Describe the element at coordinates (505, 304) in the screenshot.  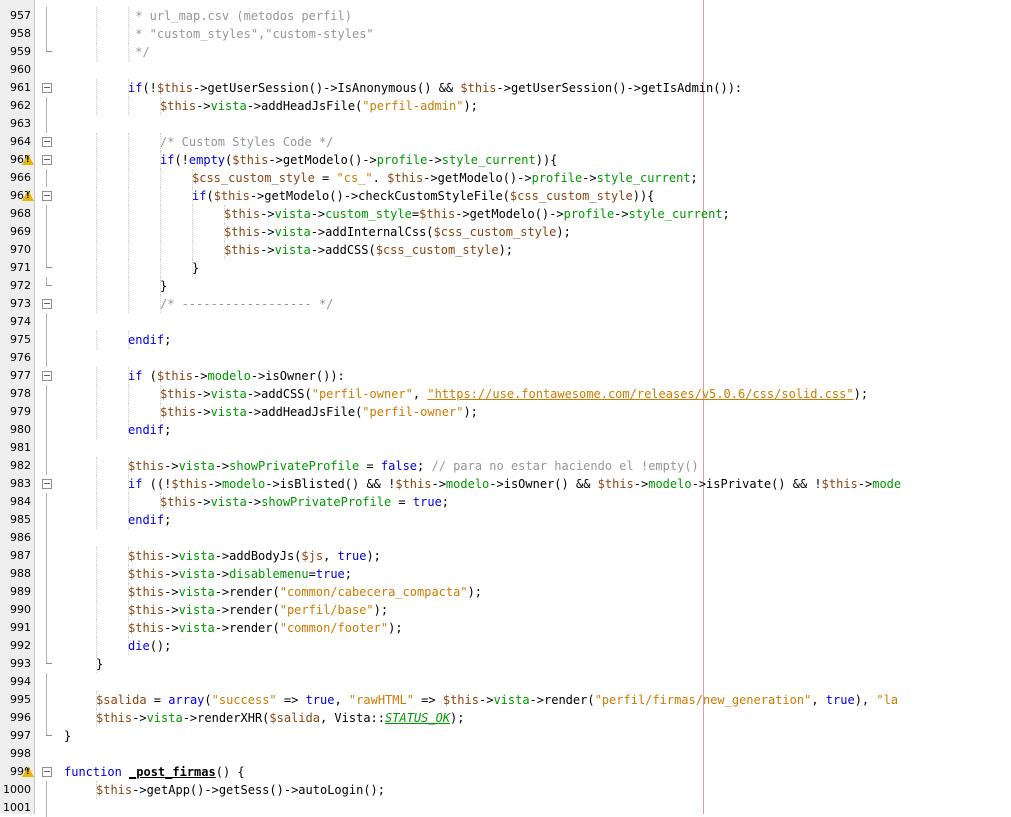
I see `code-line: 973 /* ------------------ */` at that location.